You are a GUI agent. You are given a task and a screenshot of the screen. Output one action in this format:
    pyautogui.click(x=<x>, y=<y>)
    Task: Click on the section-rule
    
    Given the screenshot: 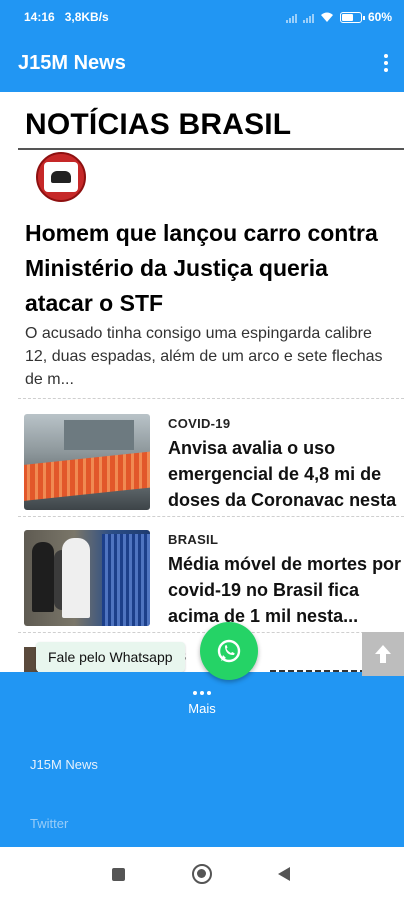 What is the action you would take?
    pyautogui.click(x=211, y=149)
    